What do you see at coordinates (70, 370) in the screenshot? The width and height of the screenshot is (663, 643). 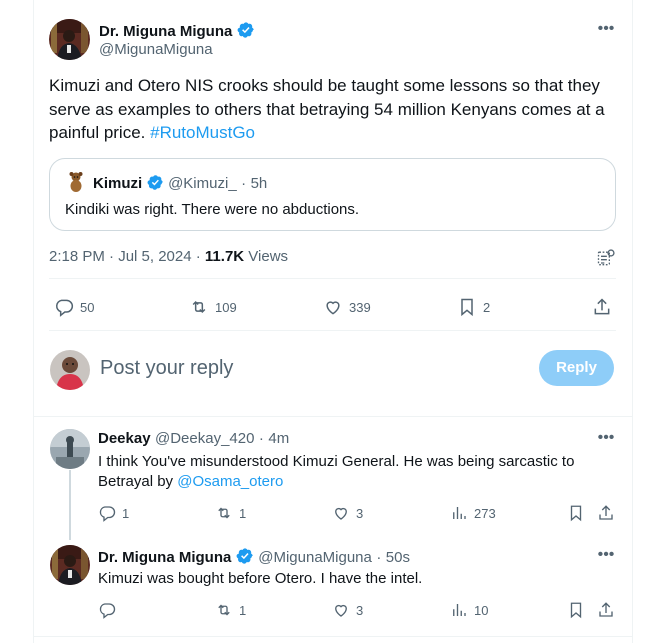 I see `user-avatar` at bounding box center [70, 370].